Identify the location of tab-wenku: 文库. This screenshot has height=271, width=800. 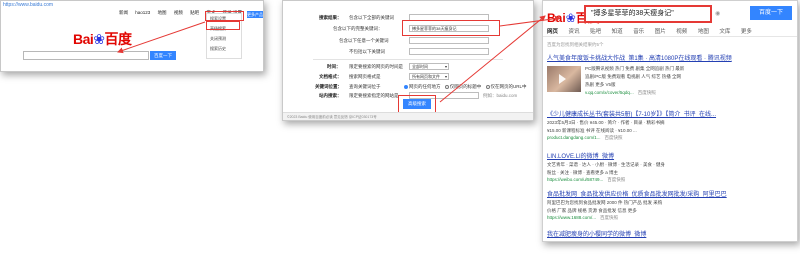
(724, 32).